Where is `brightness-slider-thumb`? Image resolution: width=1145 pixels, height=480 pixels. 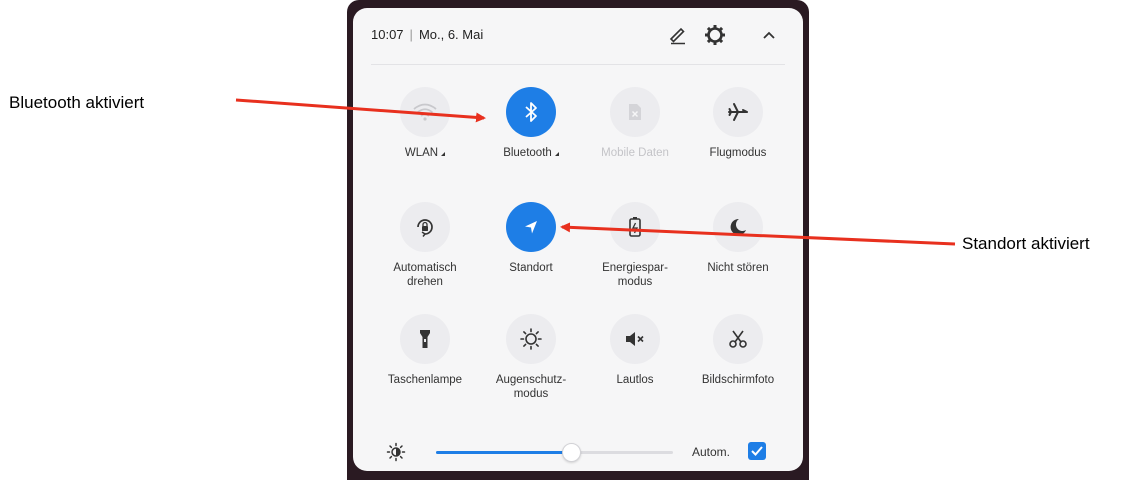 brightness-slider-thumb is located at coordinates (572, 452).